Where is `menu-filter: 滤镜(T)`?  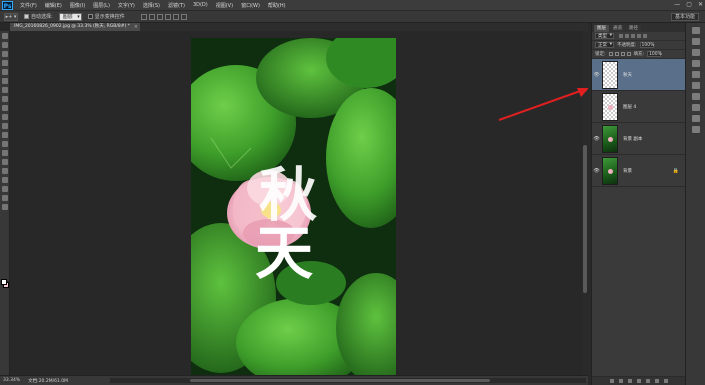 menu-filter: 滤镜(T) is located at coordinates (176, 5).